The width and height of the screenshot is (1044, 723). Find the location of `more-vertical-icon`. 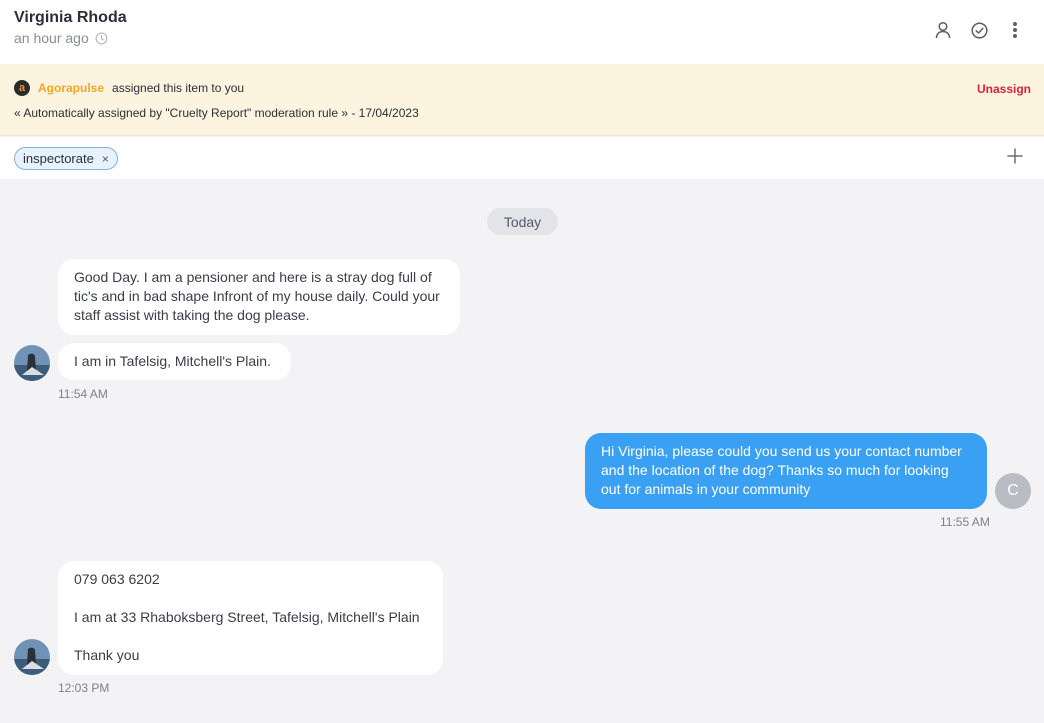

more-vertical-icon is located at coordinates (1015, 30).